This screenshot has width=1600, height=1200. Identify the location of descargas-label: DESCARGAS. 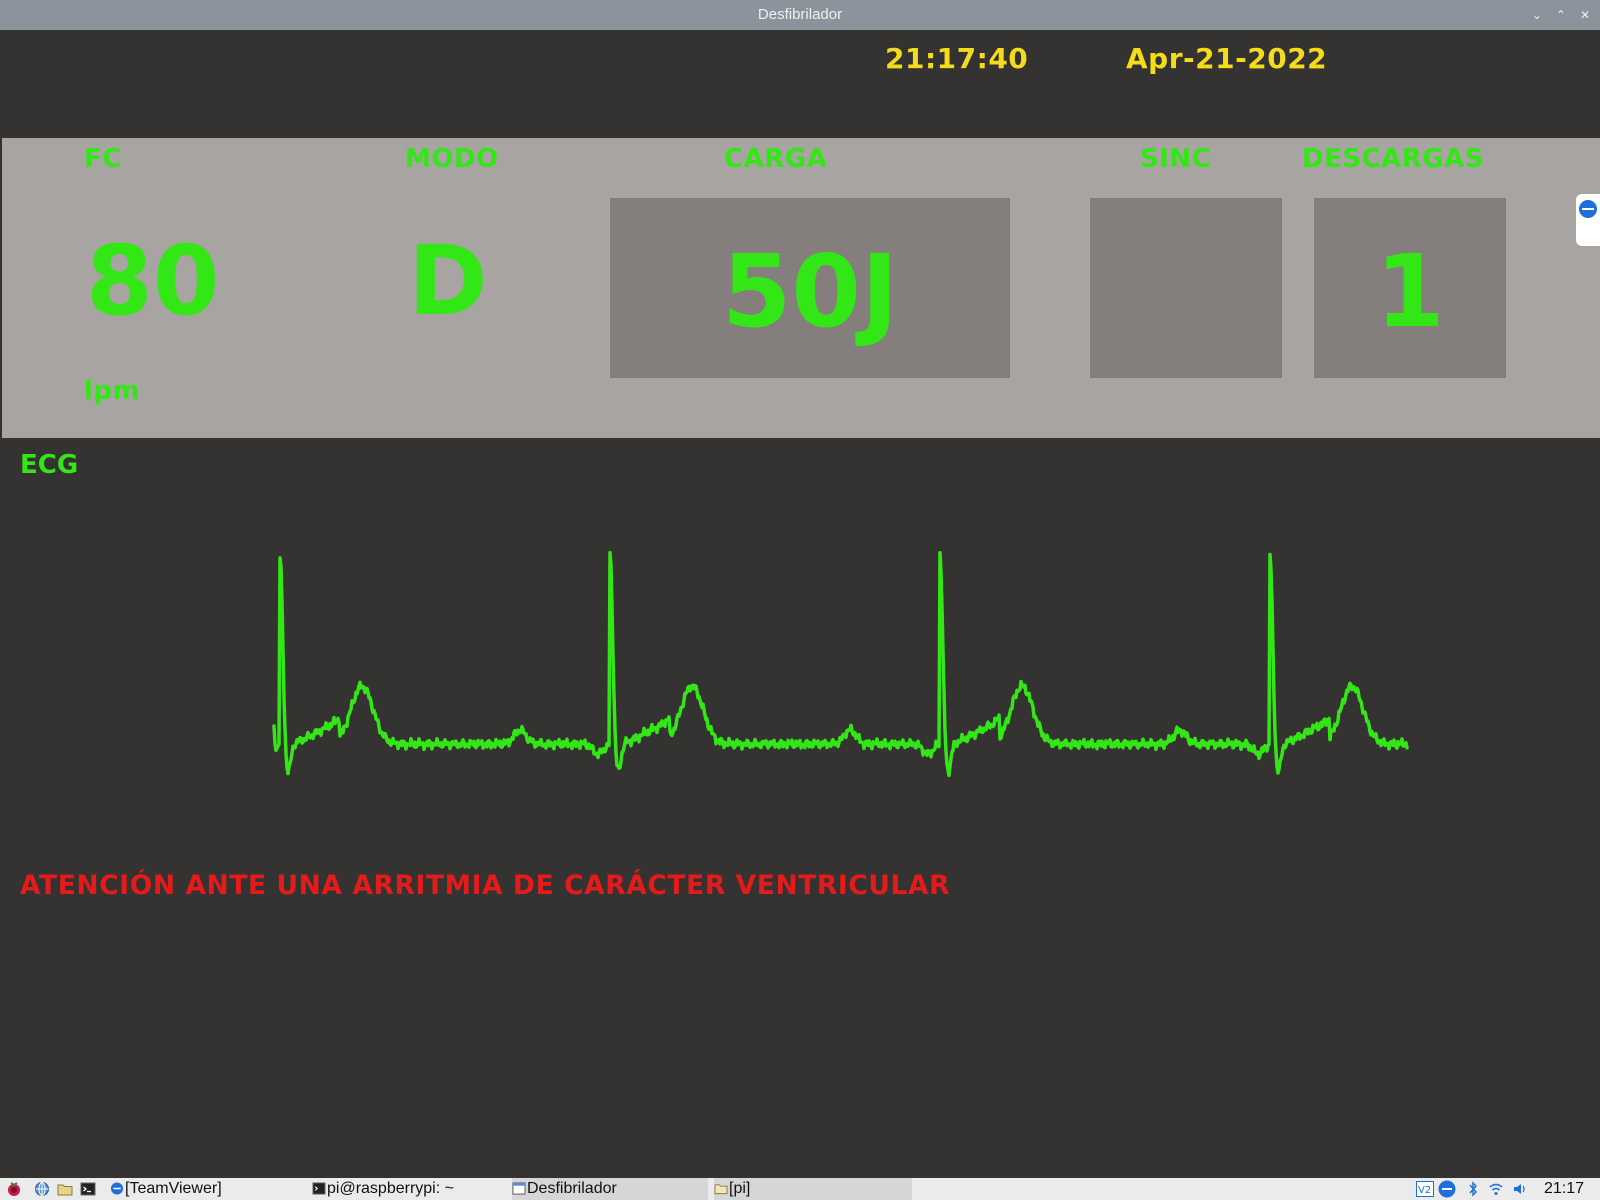
(1393, 159).